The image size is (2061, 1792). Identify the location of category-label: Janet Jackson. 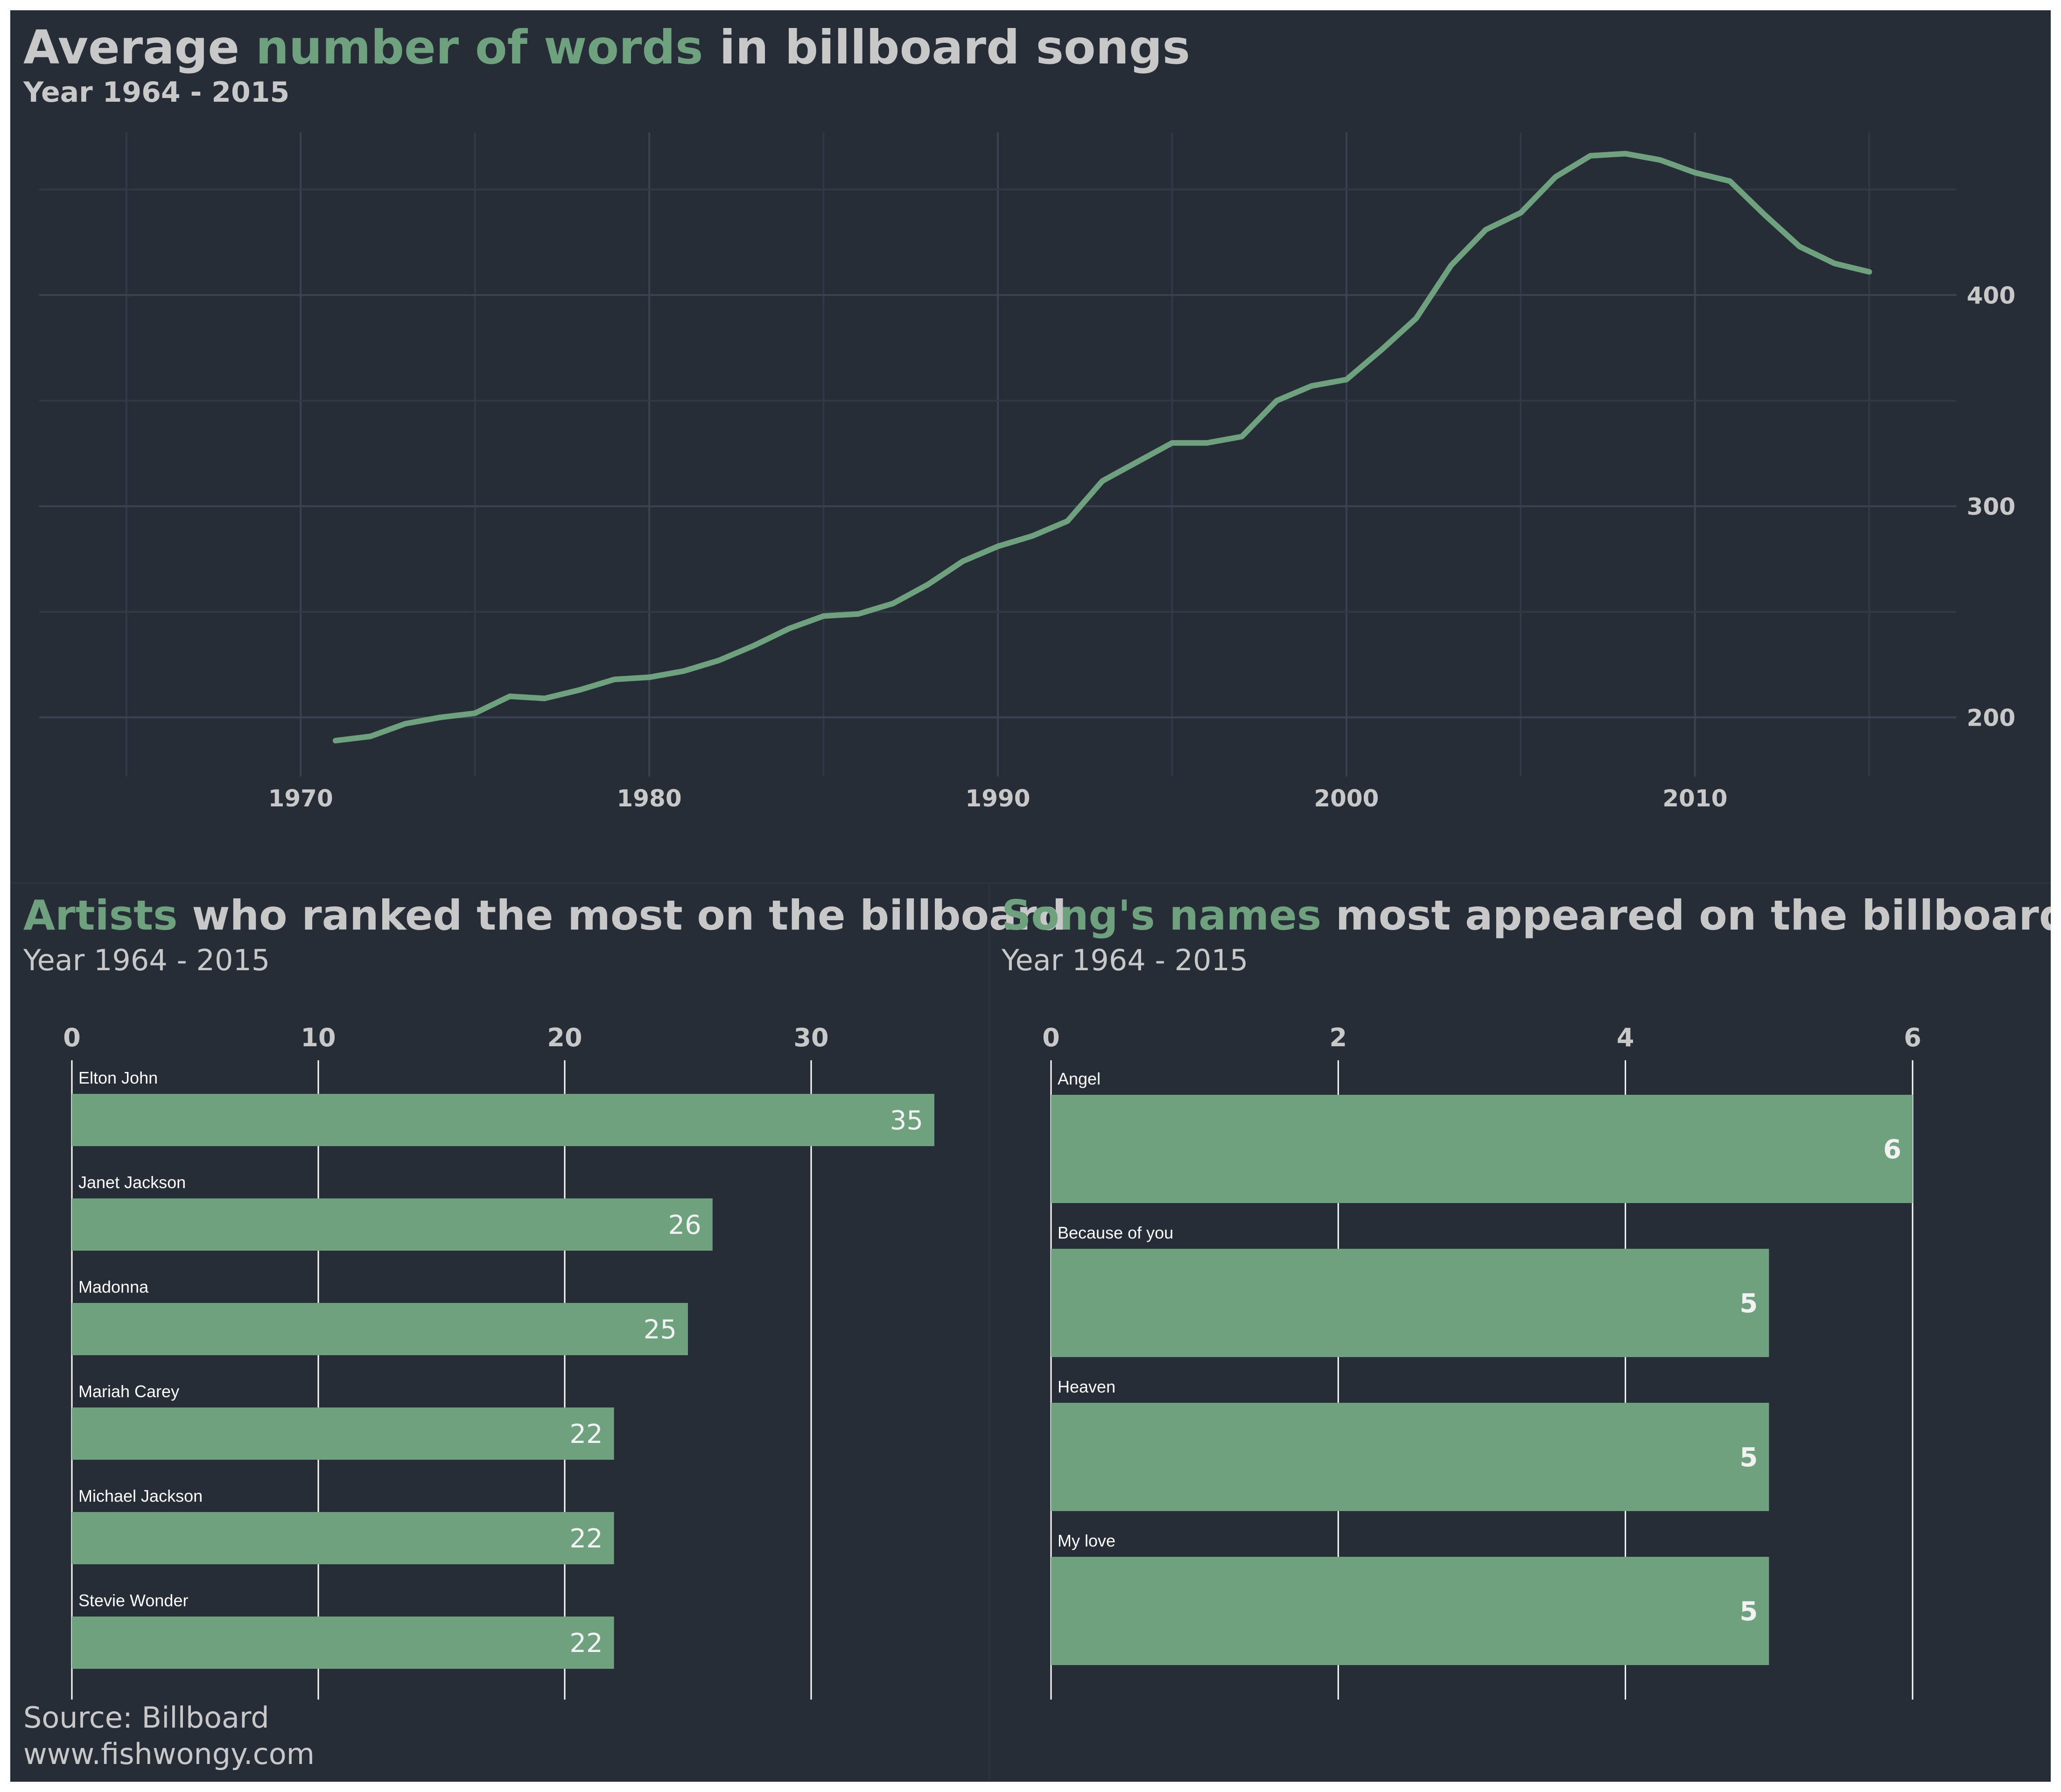
(132, 1182).